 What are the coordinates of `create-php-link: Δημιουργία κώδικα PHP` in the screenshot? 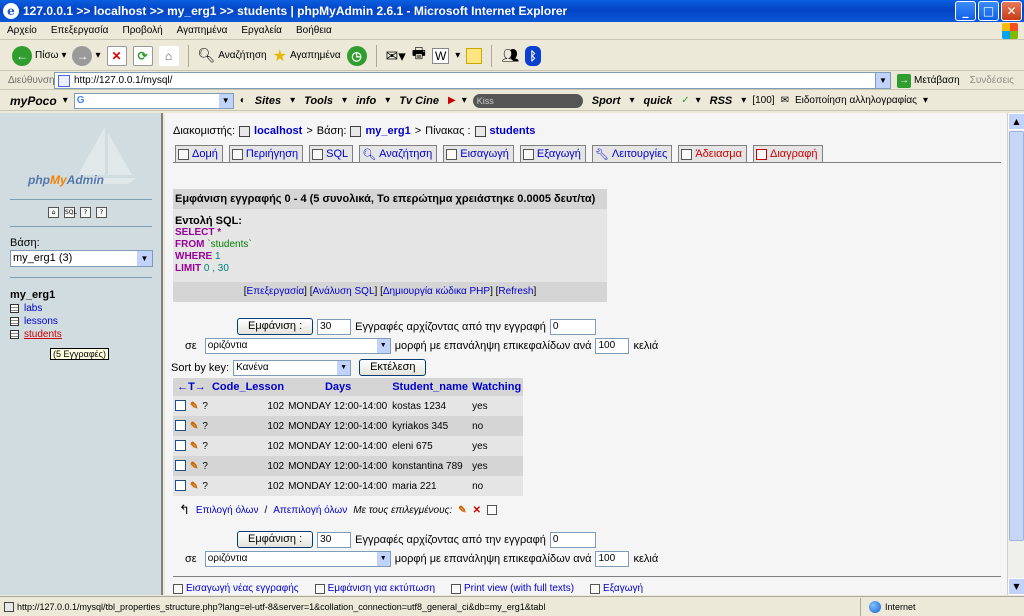 It's located at (436, 291).